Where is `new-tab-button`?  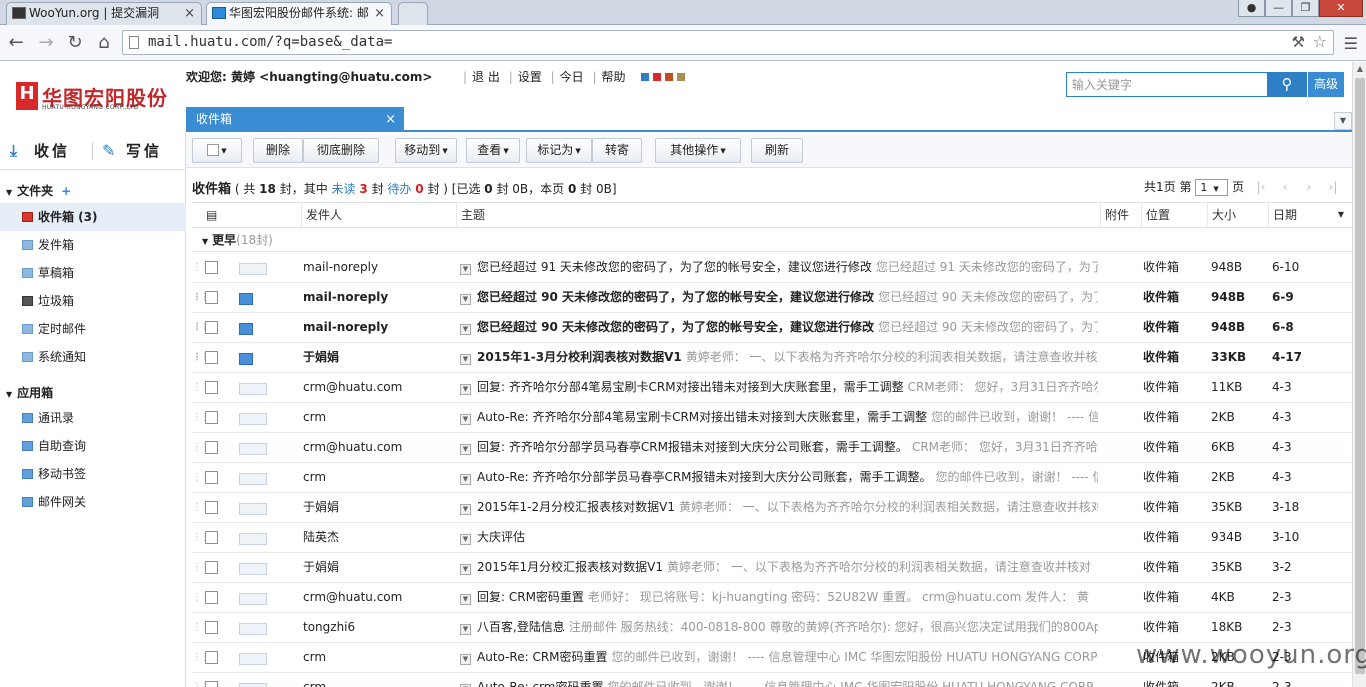 new-tab-button is located at coordinates (413, 13).